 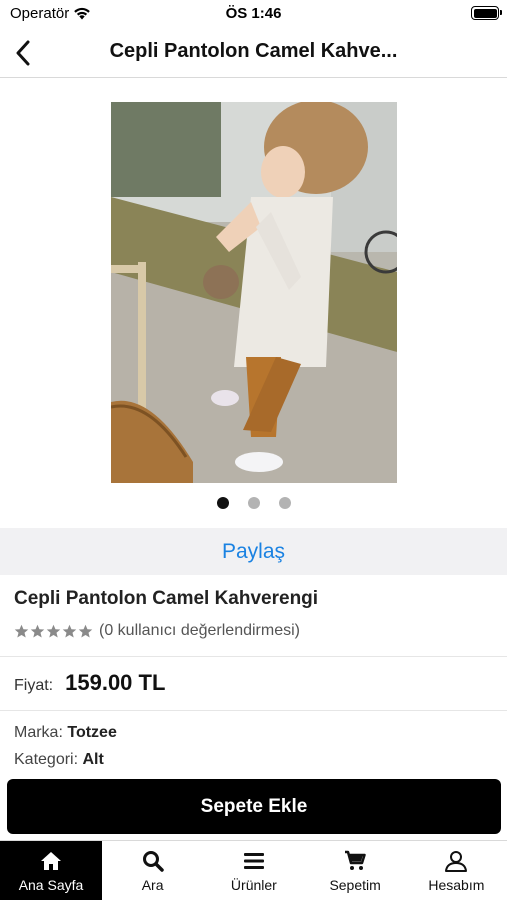 What do you see at coordinates (166, 598) in the screenshot?
I see `product-name: Cepli Pantolon Camel Kahverengi` at bounding box center [166, 598].